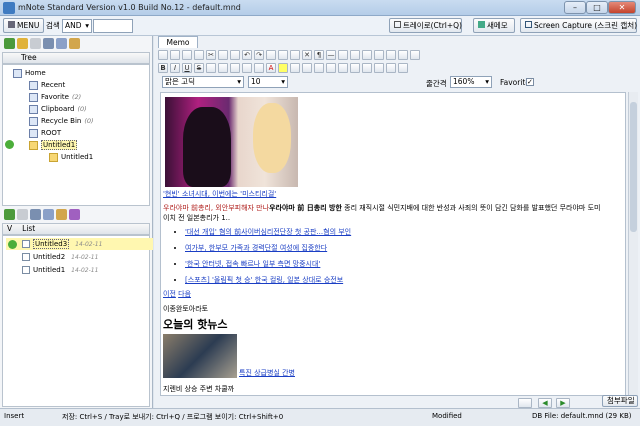 The image size is (640, 426). I want to click on outdent-icon, so click(355, 55).